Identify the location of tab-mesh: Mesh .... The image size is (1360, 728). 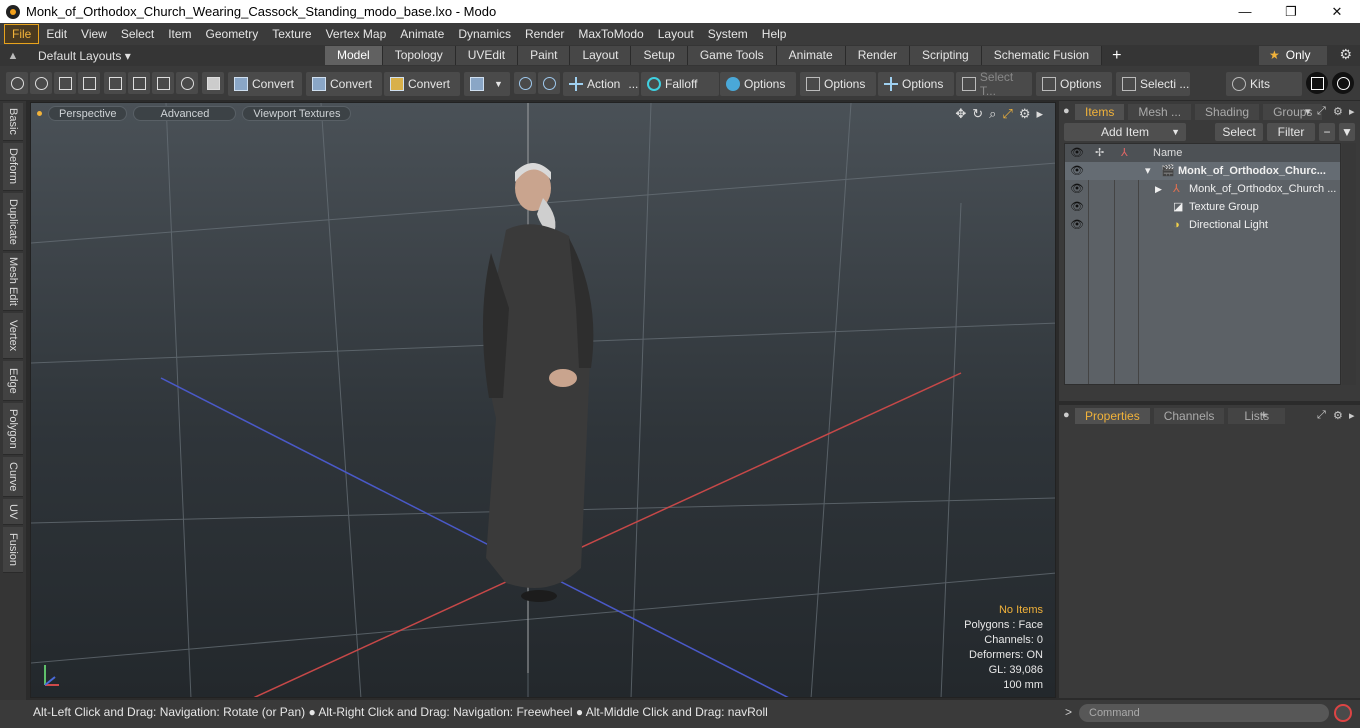
(1160, 112).